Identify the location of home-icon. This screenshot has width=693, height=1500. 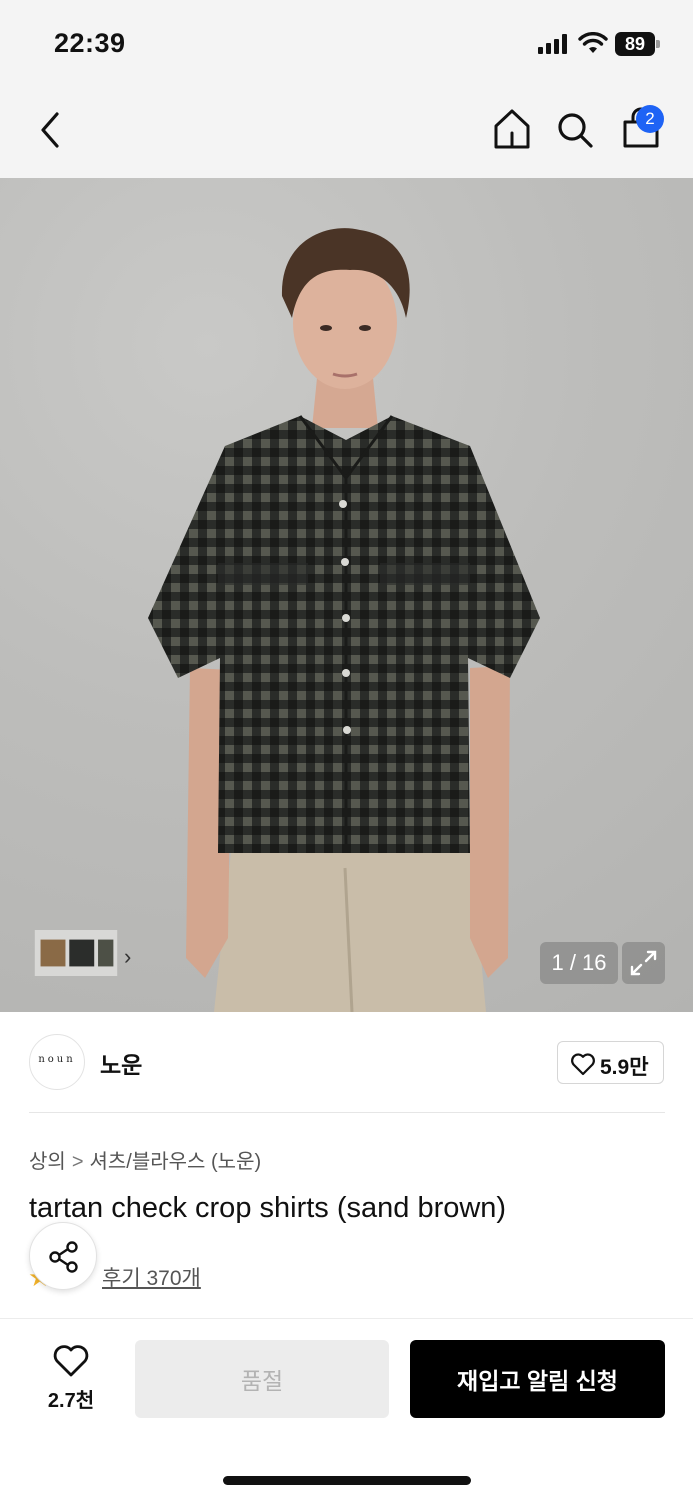
(512, 129).